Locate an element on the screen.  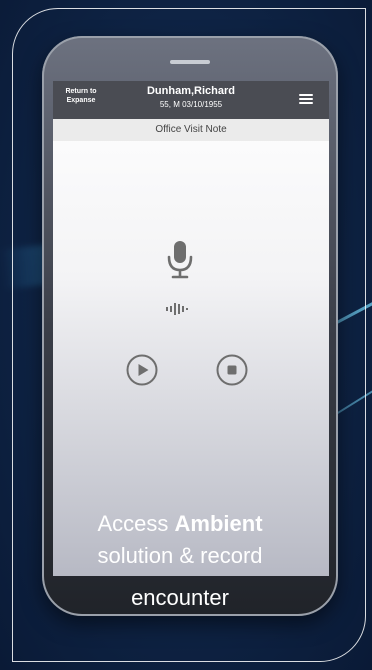
caption-bold: Ambient is located at coordinates (218, 523).